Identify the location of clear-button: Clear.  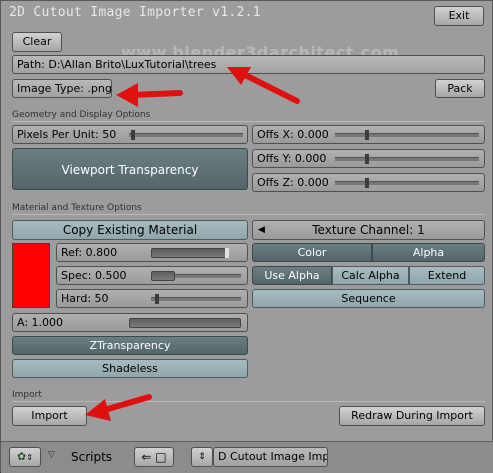
(37, 42).